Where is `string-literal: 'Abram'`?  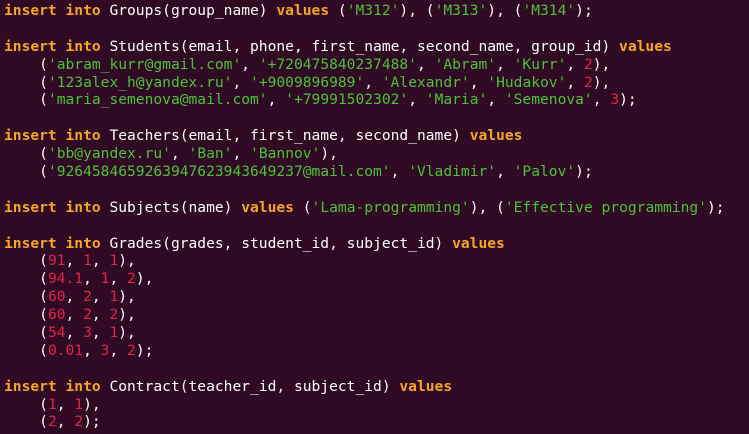 string-literal: 'Abram' is located at coordinates (465, 64).